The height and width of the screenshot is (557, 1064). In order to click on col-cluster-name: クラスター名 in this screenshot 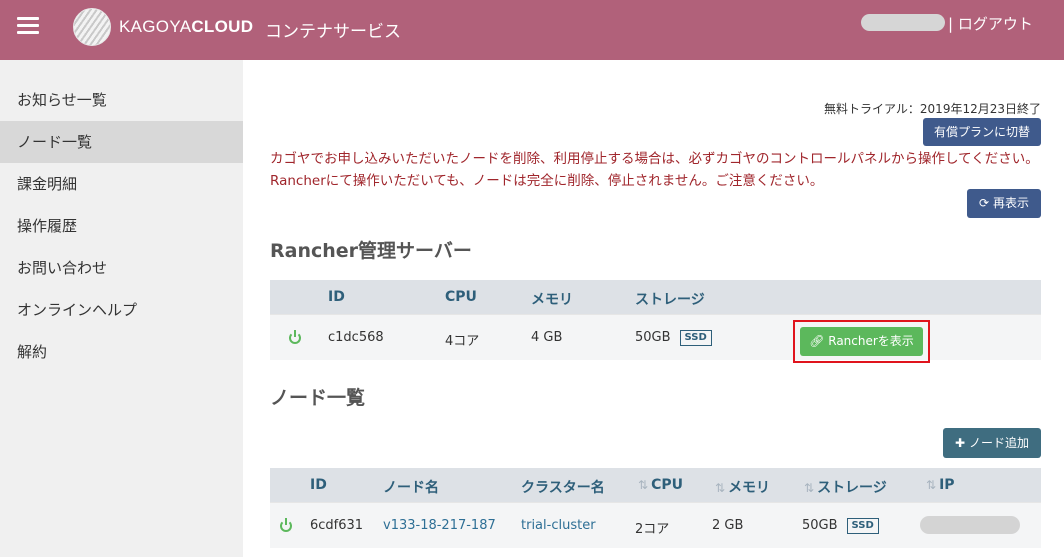, I will do `click(563, 488)`.